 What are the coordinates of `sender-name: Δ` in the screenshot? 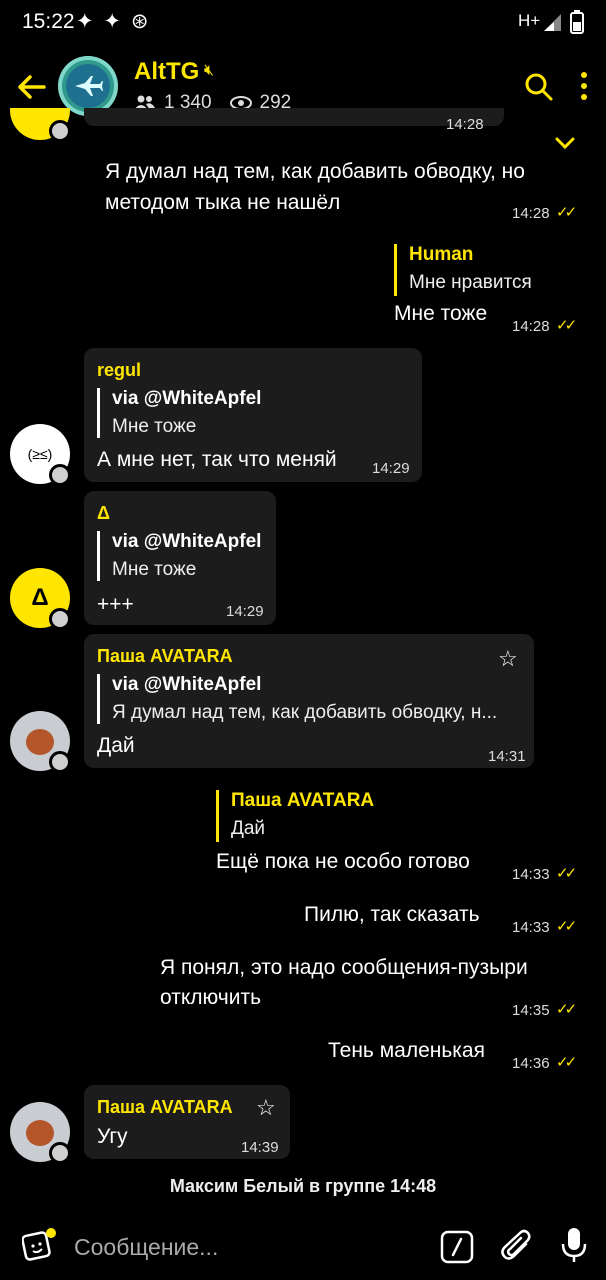 It's located at (103, 513).